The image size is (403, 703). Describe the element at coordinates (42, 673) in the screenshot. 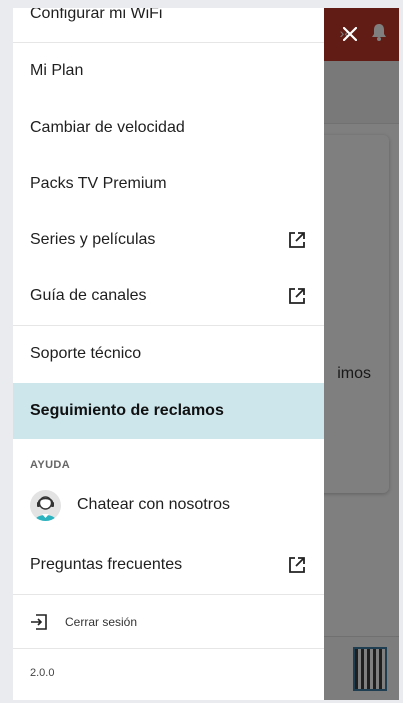

I see `app-version: 2.0.0` at that location.